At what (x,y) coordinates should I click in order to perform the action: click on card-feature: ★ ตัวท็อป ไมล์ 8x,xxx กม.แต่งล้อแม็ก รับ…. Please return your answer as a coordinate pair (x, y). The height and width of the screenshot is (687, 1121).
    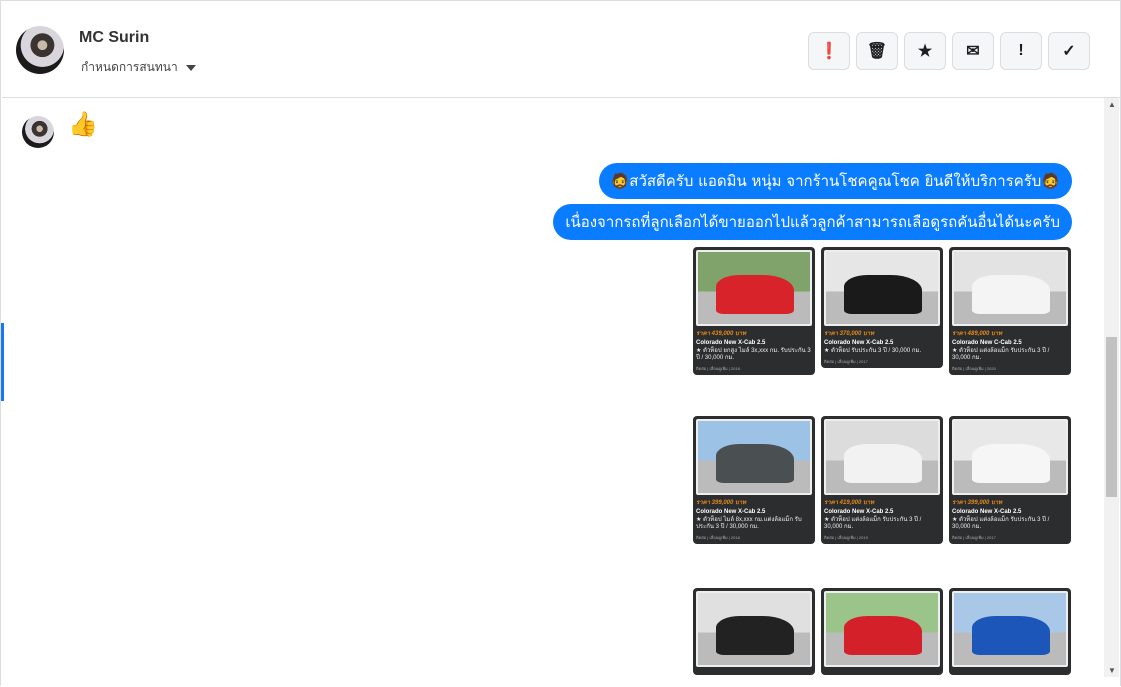
    Looking at the image, I should click on (749, 523).